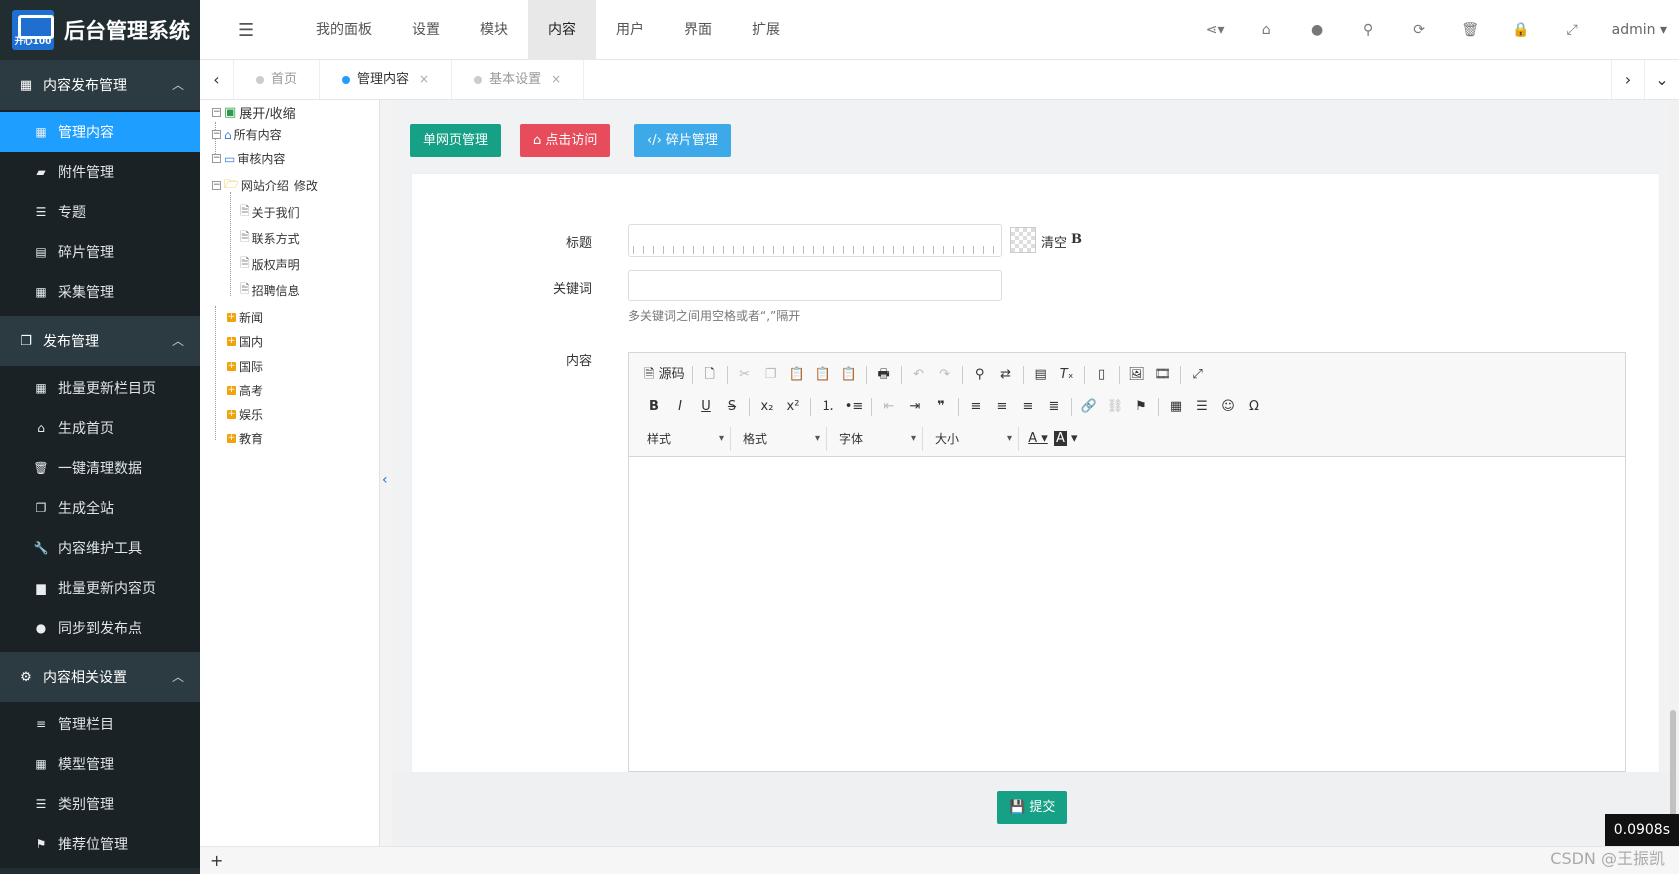  What do you see at coordinates (248, 158) in the screenshot?
I see `tree-node-review: − ▭ 审核内容` at bounding box center [248, 158].